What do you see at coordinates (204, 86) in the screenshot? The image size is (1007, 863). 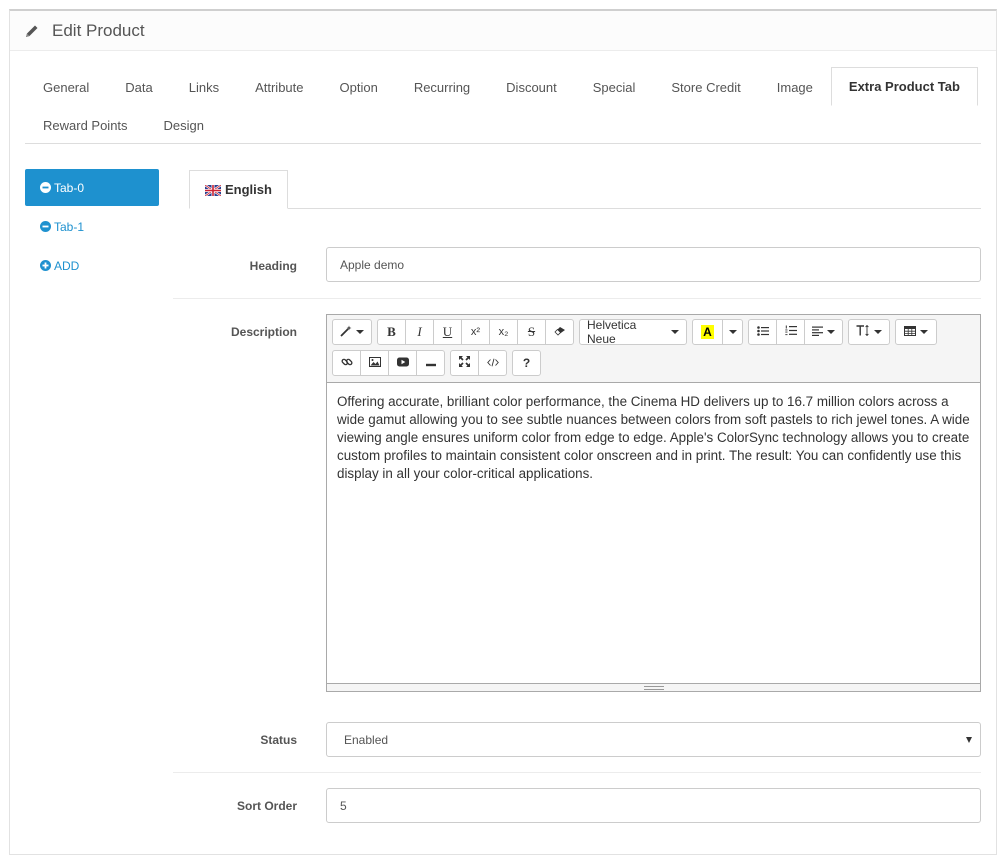 I see `tab-links: Links` at bounding box center [204, 86].